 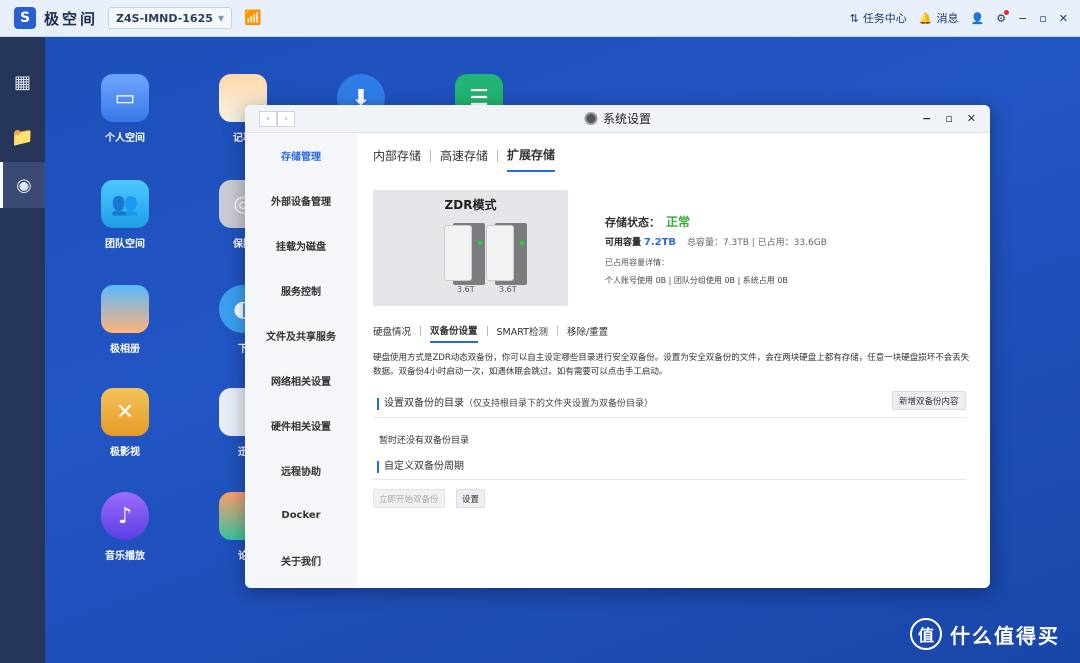 I want to click on user-button: 👤, so click(x=978, y=18).